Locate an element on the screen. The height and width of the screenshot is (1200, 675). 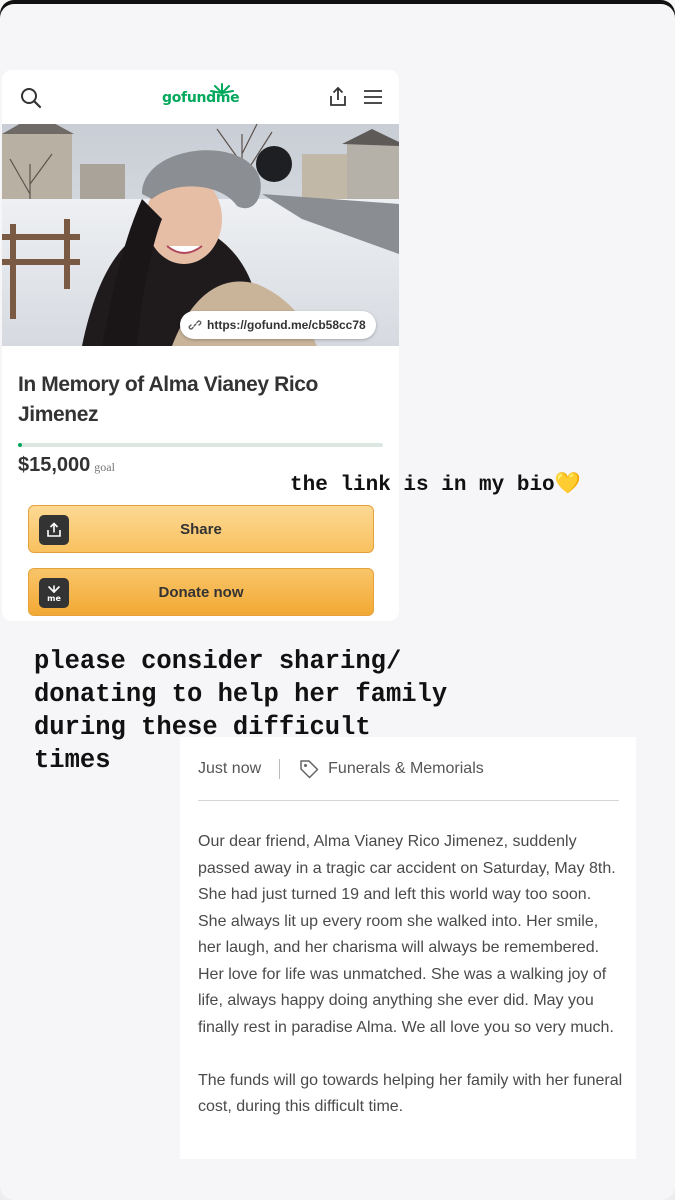
donation-progress-fill is located at coordinates (20, 445).